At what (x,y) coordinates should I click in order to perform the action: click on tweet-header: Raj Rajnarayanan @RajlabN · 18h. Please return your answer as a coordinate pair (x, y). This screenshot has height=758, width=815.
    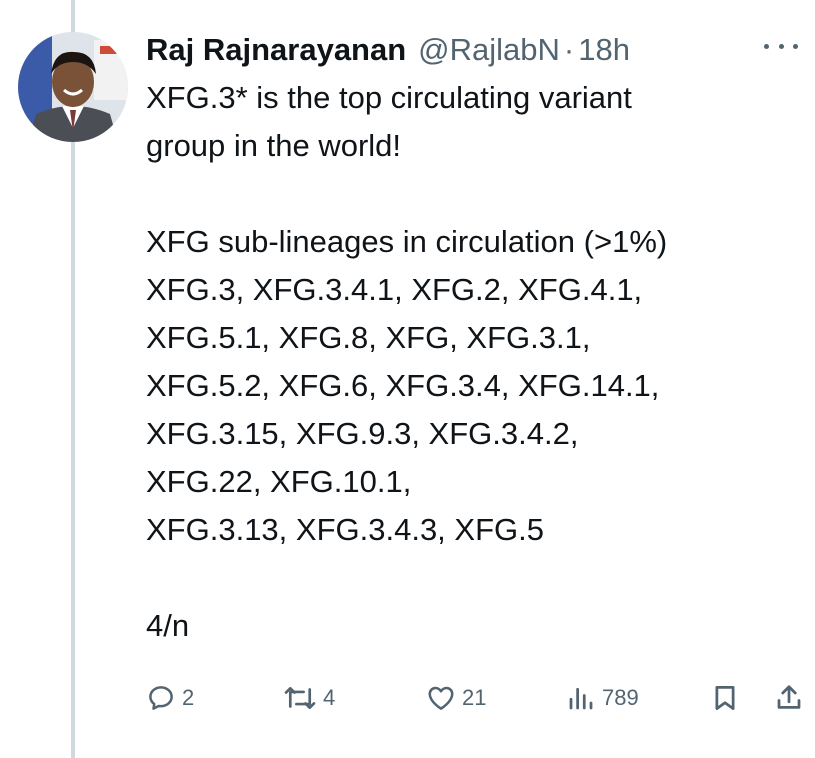
    Looking at the image, I should click on (471, 50).